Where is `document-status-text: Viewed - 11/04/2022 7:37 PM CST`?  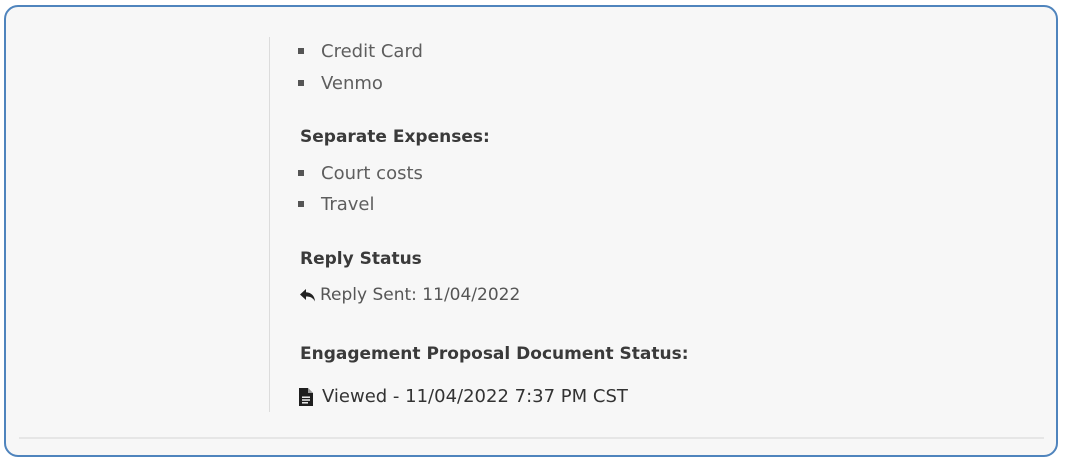
document-status-text: Viewed - 11/04/2022 7:37 PM CST is located at coordinates (475, 396).